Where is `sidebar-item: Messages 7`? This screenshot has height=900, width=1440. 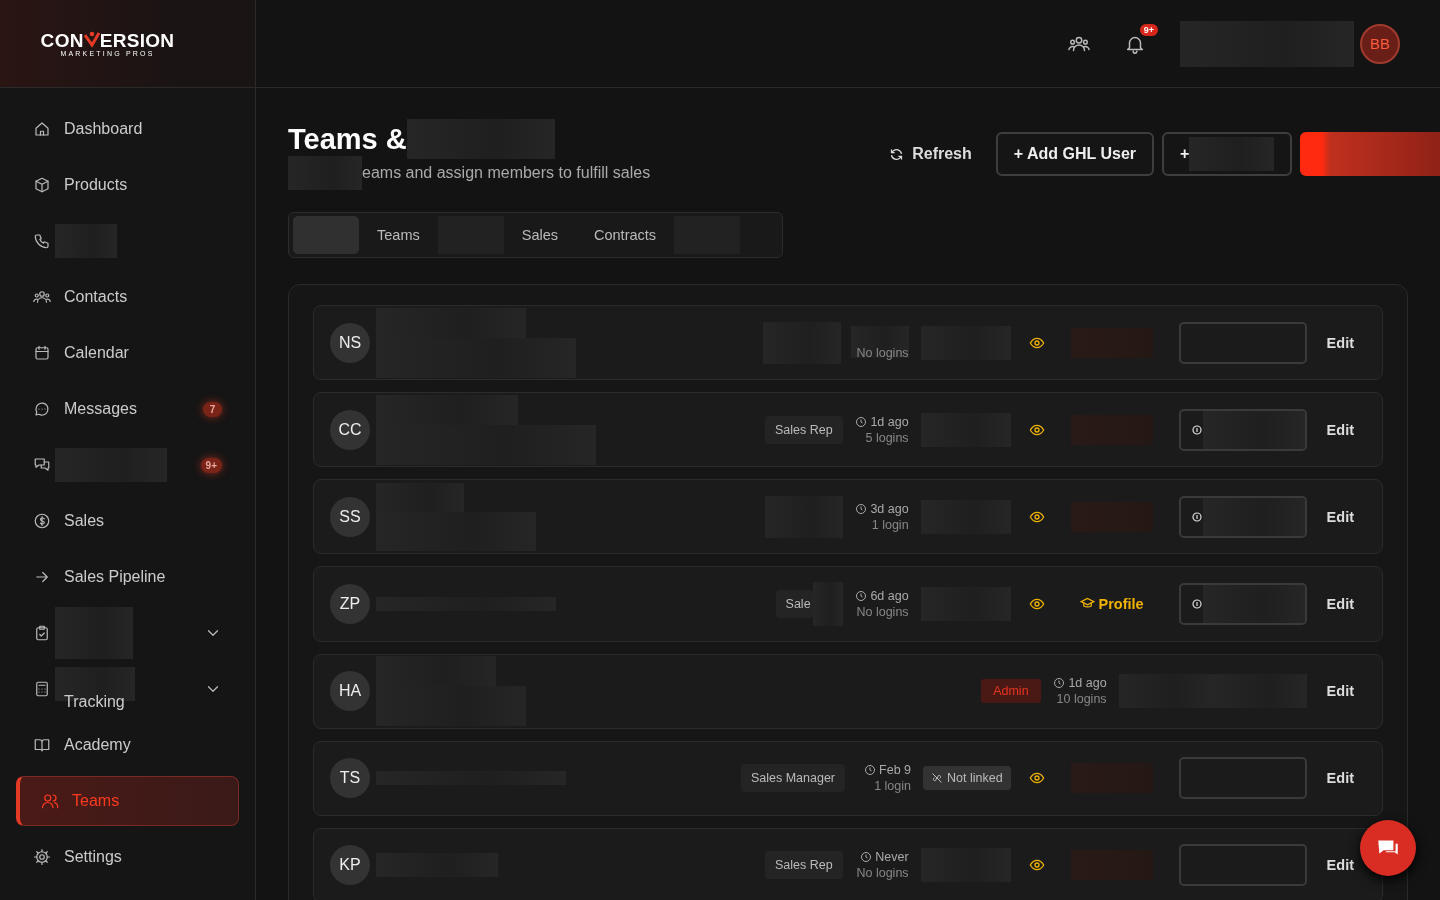 sidebar-item: Messages 7 is located at coordinates (127, 409).